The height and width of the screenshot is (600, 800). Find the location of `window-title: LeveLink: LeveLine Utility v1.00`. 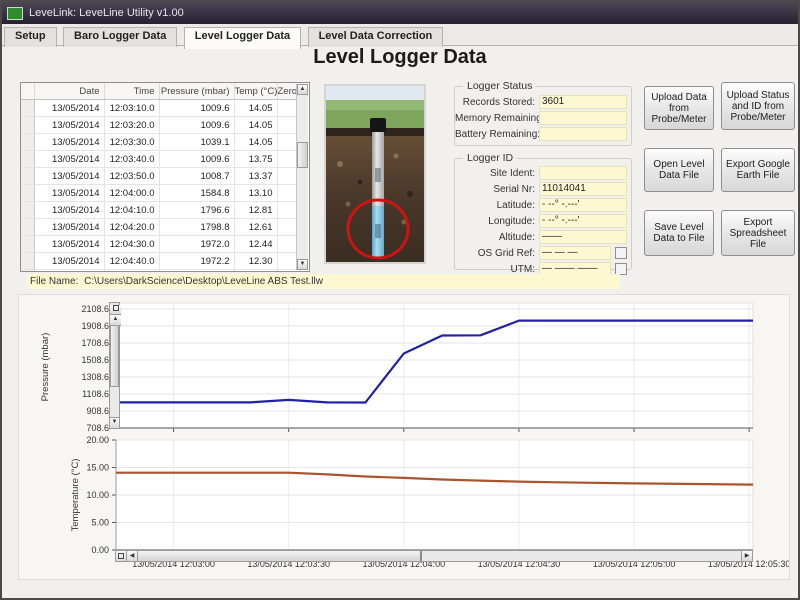

window-title: LeveLink: LeveLine Utility v1.00 is located at coordinates (106, 13).